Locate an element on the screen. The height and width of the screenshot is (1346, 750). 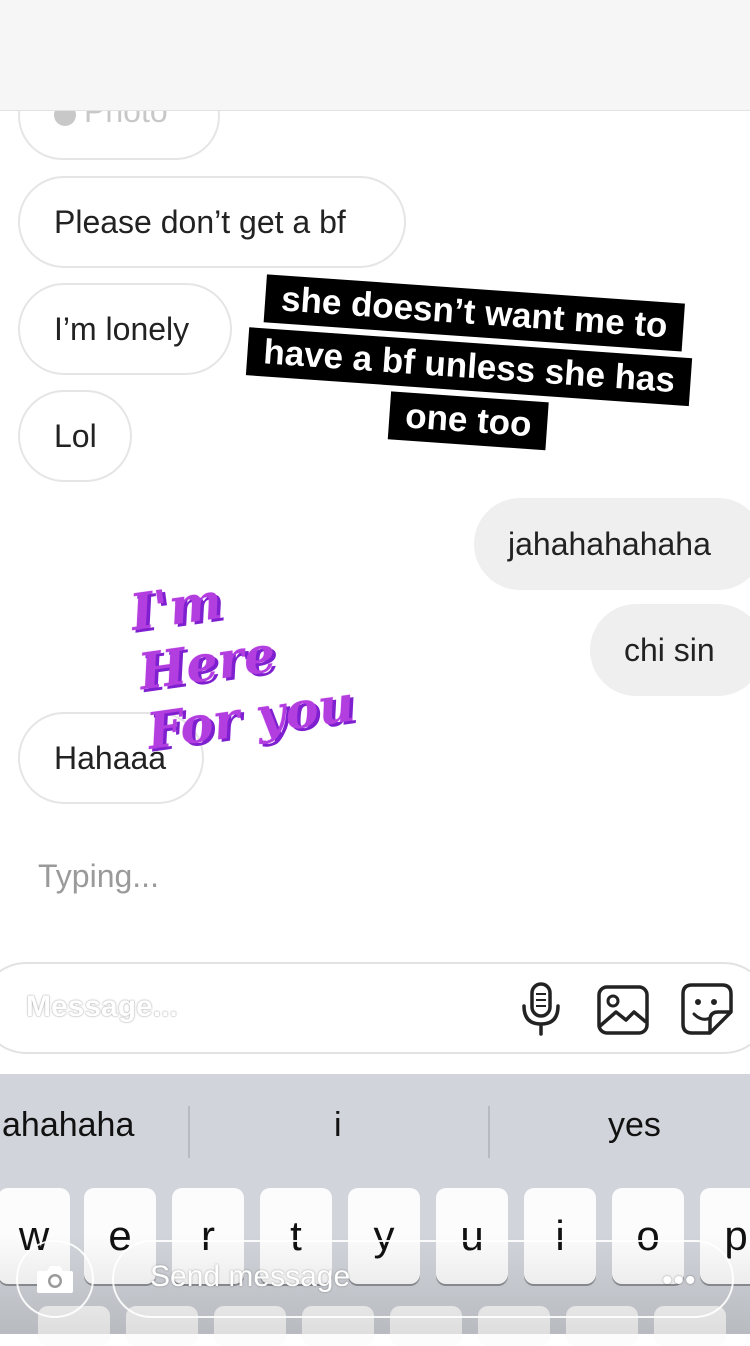
message-text: jahahahahaha is located at coordinates (609, 543).